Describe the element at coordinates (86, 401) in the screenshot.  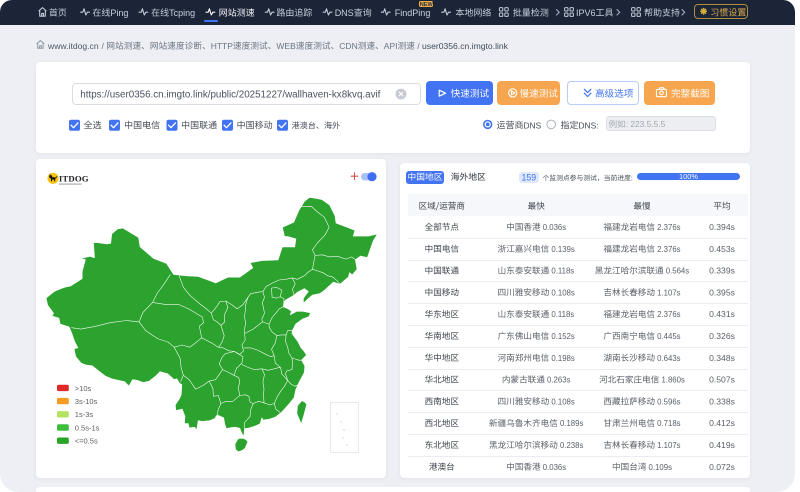
I see `svg-text: 3s-10s` at that location.